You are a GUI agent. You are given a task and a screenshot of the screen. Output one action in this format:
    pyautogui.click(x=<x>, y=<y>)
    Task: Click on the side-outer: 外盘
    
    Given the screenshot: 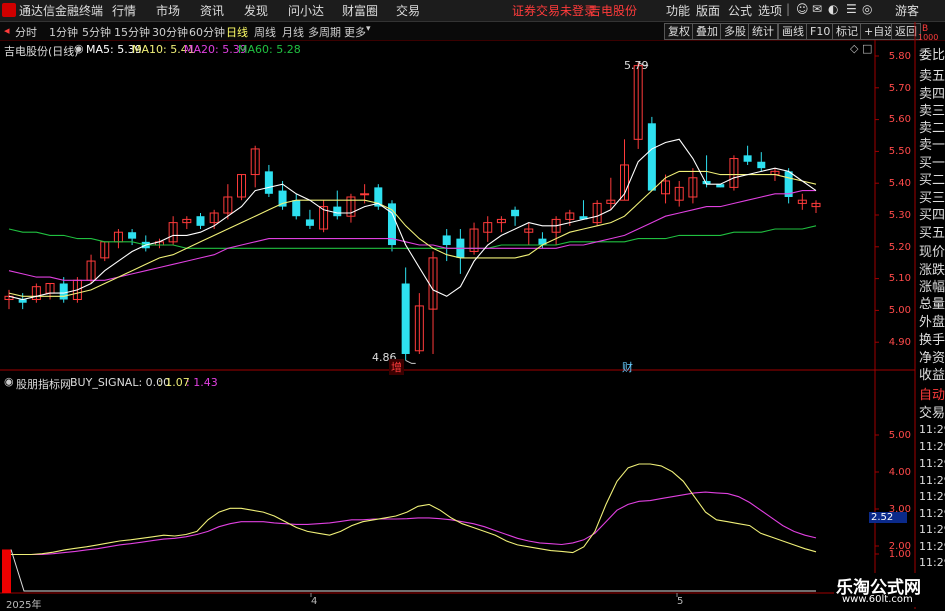 What is the action you would take?
    pyautogui.click(x=932, y=322)
    